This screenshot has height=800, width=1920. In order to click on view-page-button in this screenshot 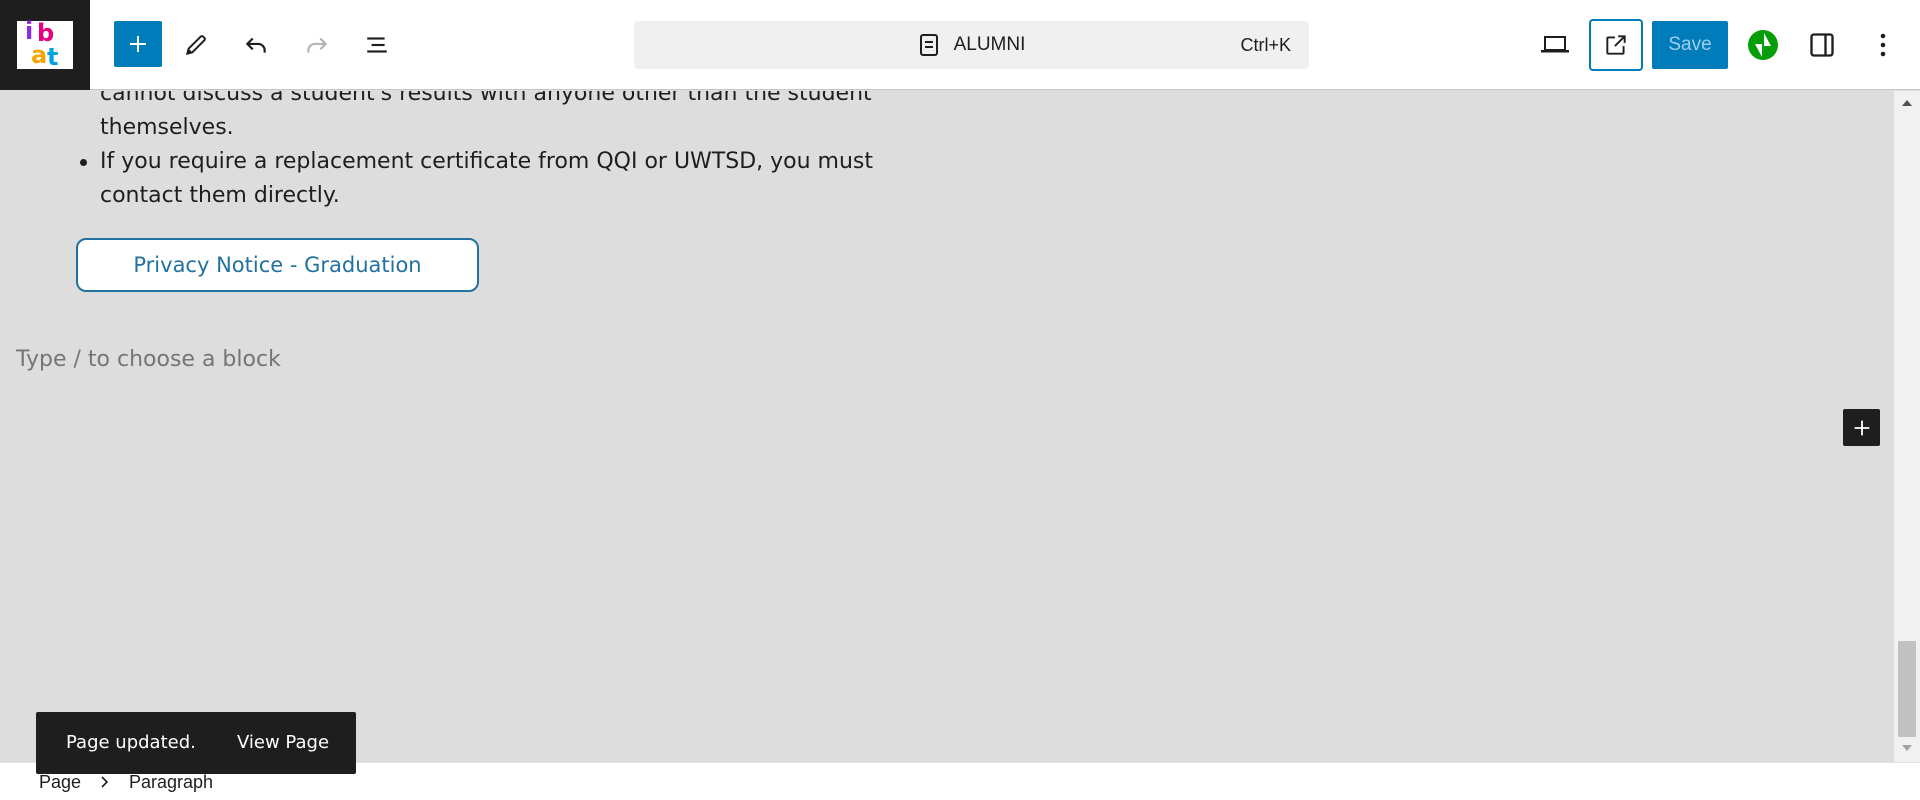, I will do `click(1616, 45)`.